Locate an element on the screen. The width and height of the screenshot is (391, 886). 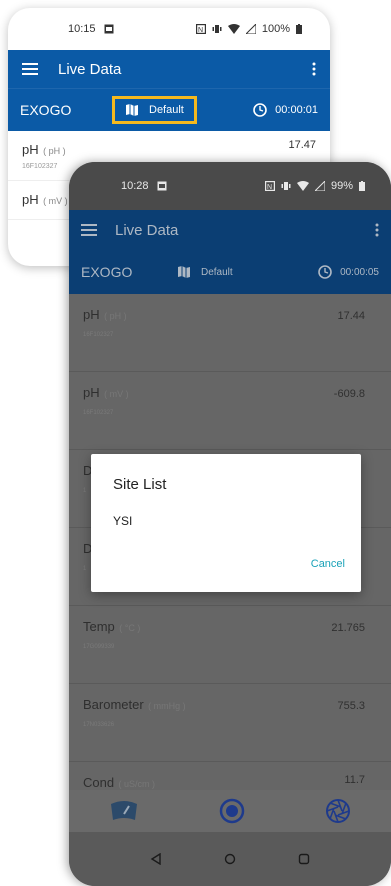
back-icon is located at coordinates (156, 859).